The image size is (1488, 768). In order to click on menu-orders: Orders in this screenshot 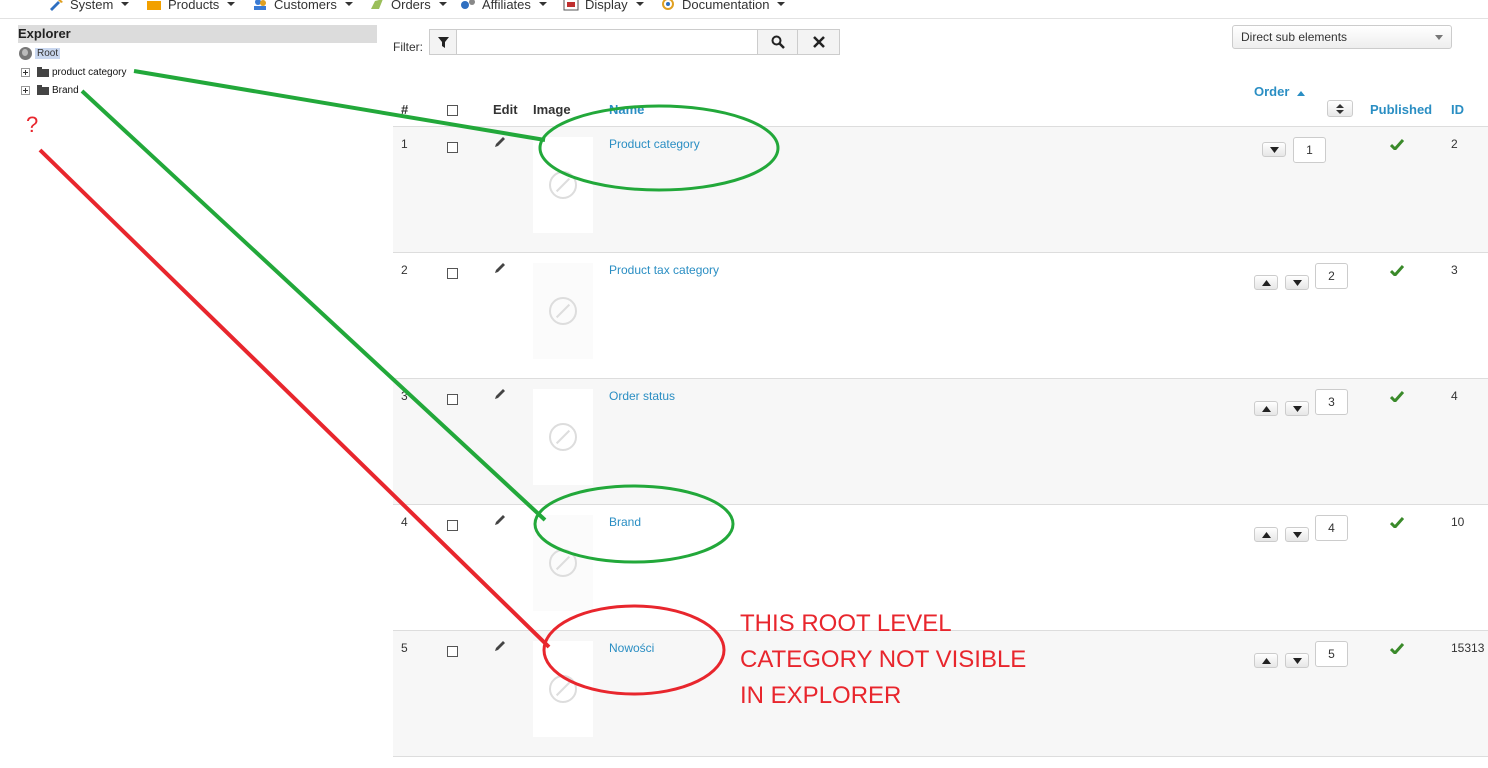, I will do `click(408, 6)`.